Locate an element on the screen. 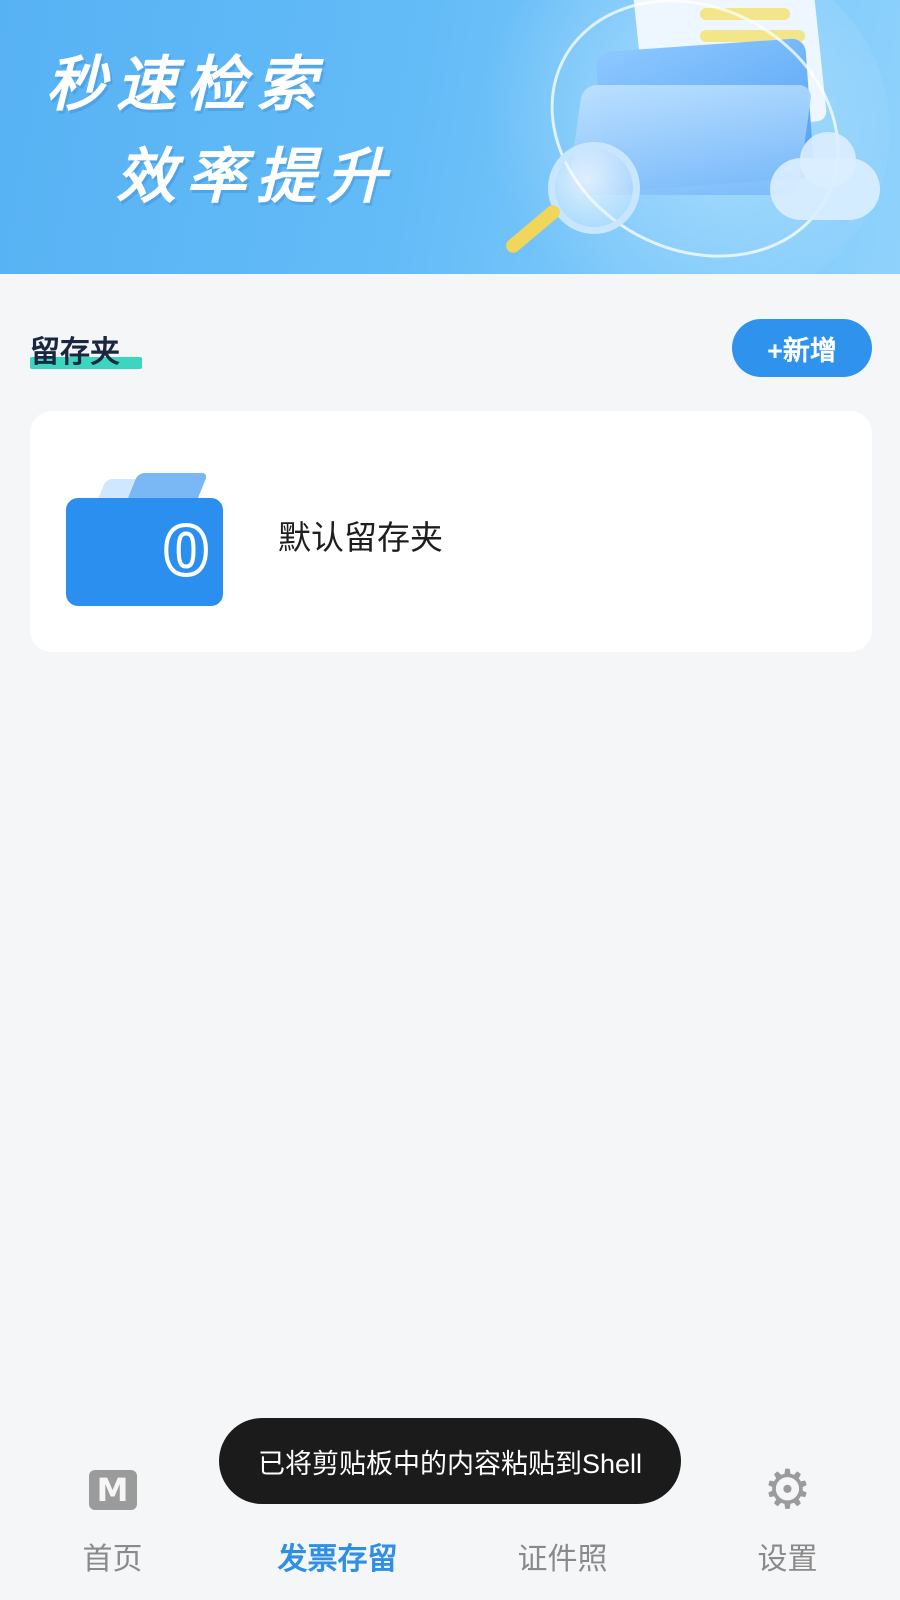  home-m-icon: M is located at coordinates (112, 1490).